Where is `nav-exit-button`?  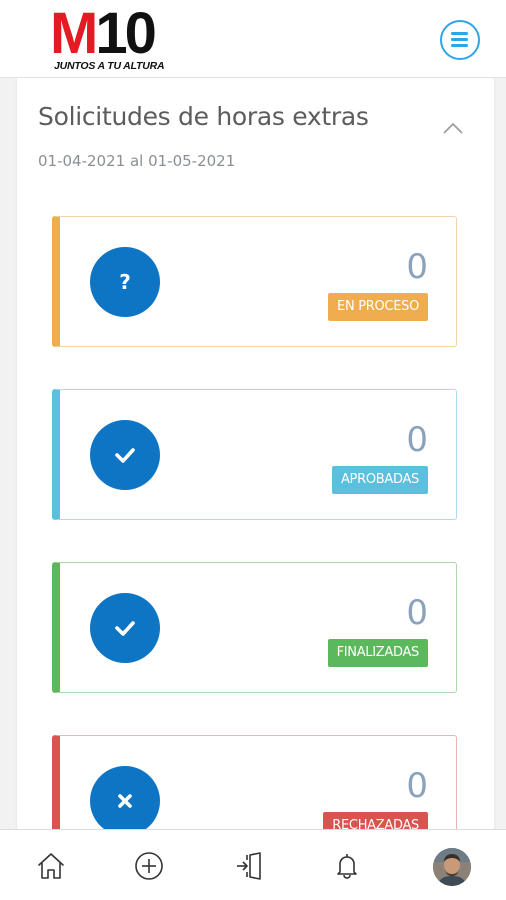 nav-exit-button is located at coordinates (249, 866).